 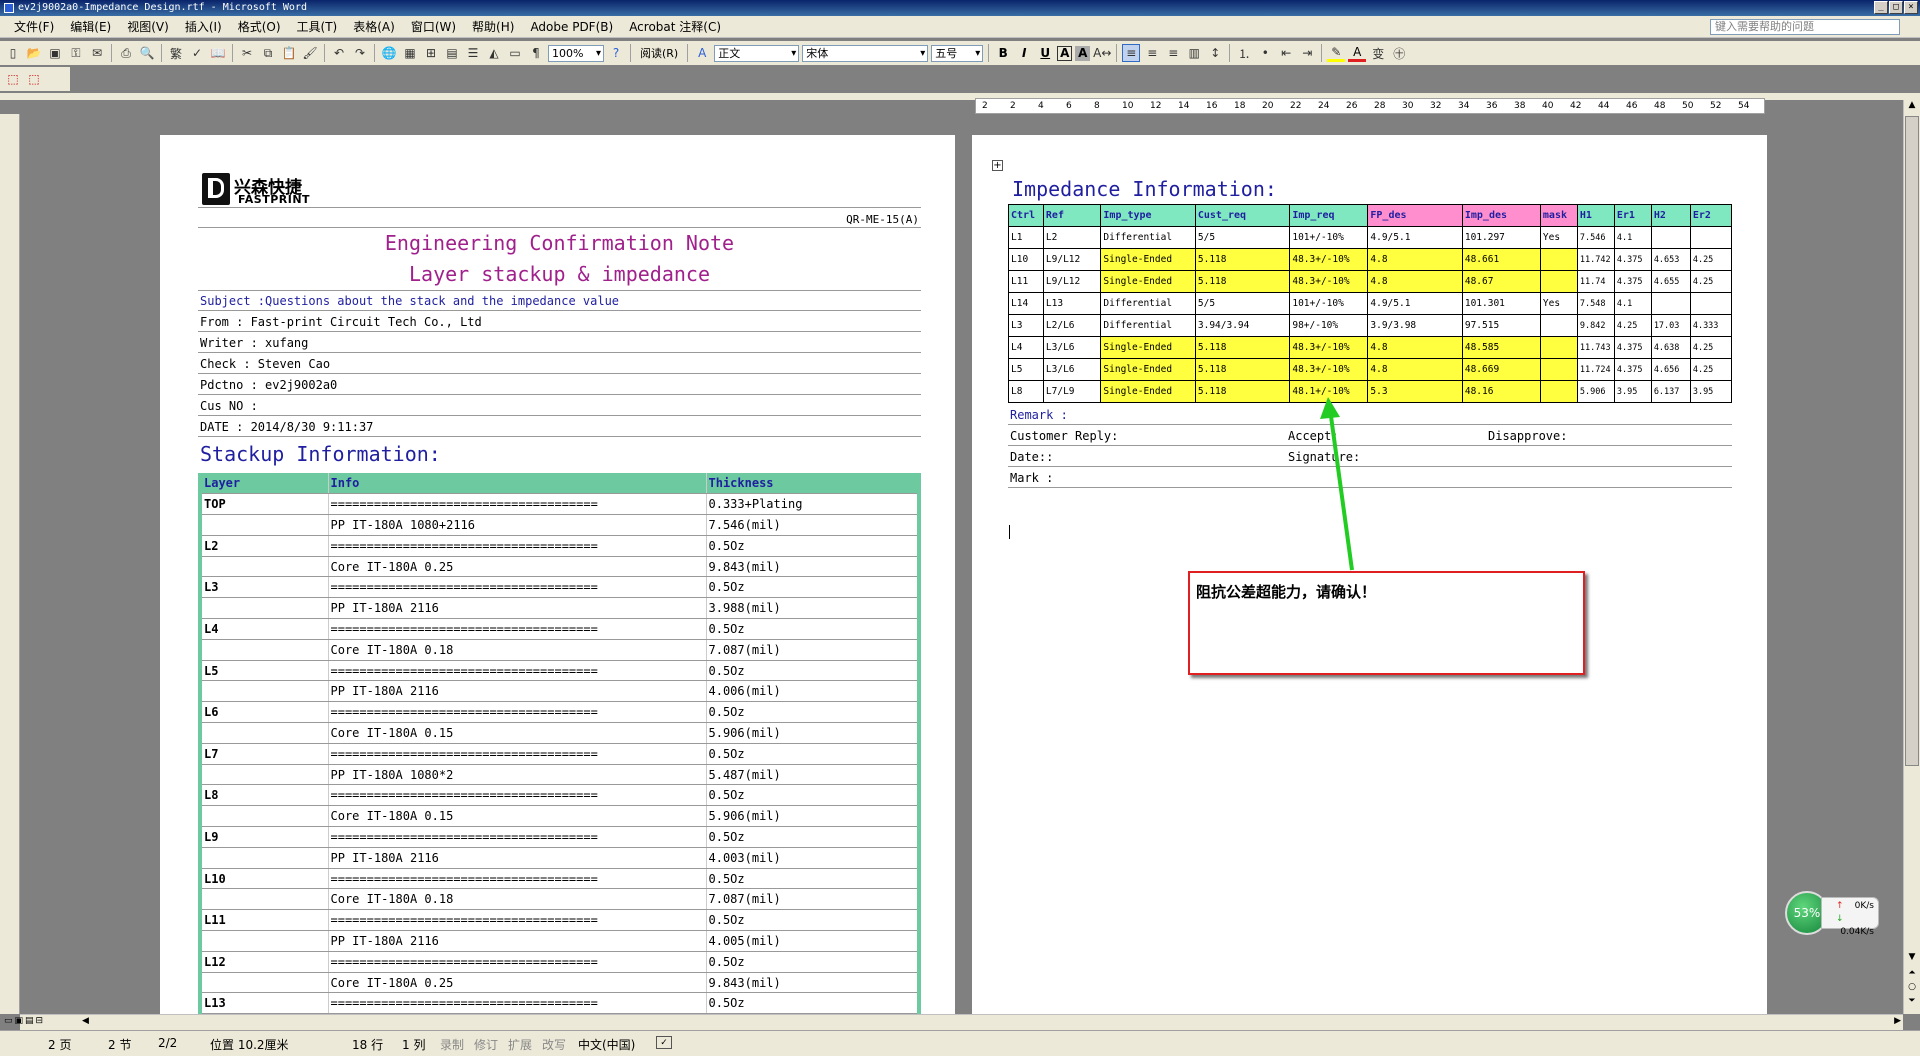 I want to click on imp-cell: 48.3+/-10%, so click(x=1329, y=281).